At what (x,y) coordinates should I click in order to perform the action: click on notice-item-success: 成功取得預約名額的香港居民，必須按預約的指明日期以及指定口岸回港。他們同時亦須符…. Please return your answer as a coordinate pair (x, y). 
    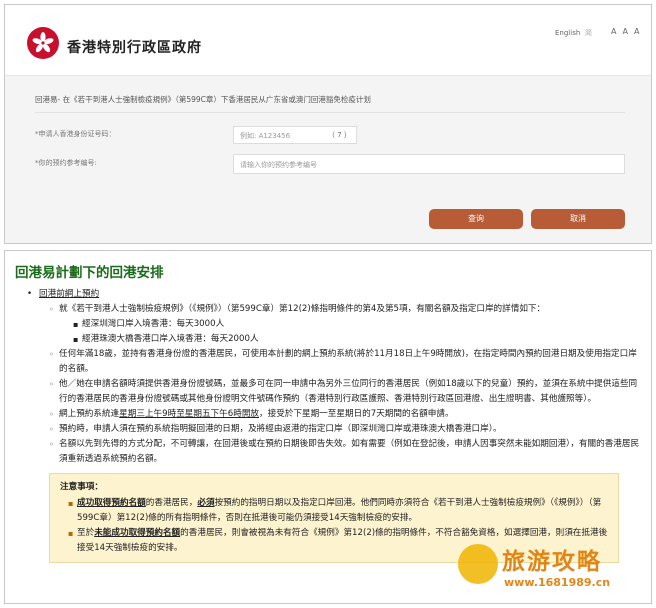
    Looking at the image, I should click on (339, 511).